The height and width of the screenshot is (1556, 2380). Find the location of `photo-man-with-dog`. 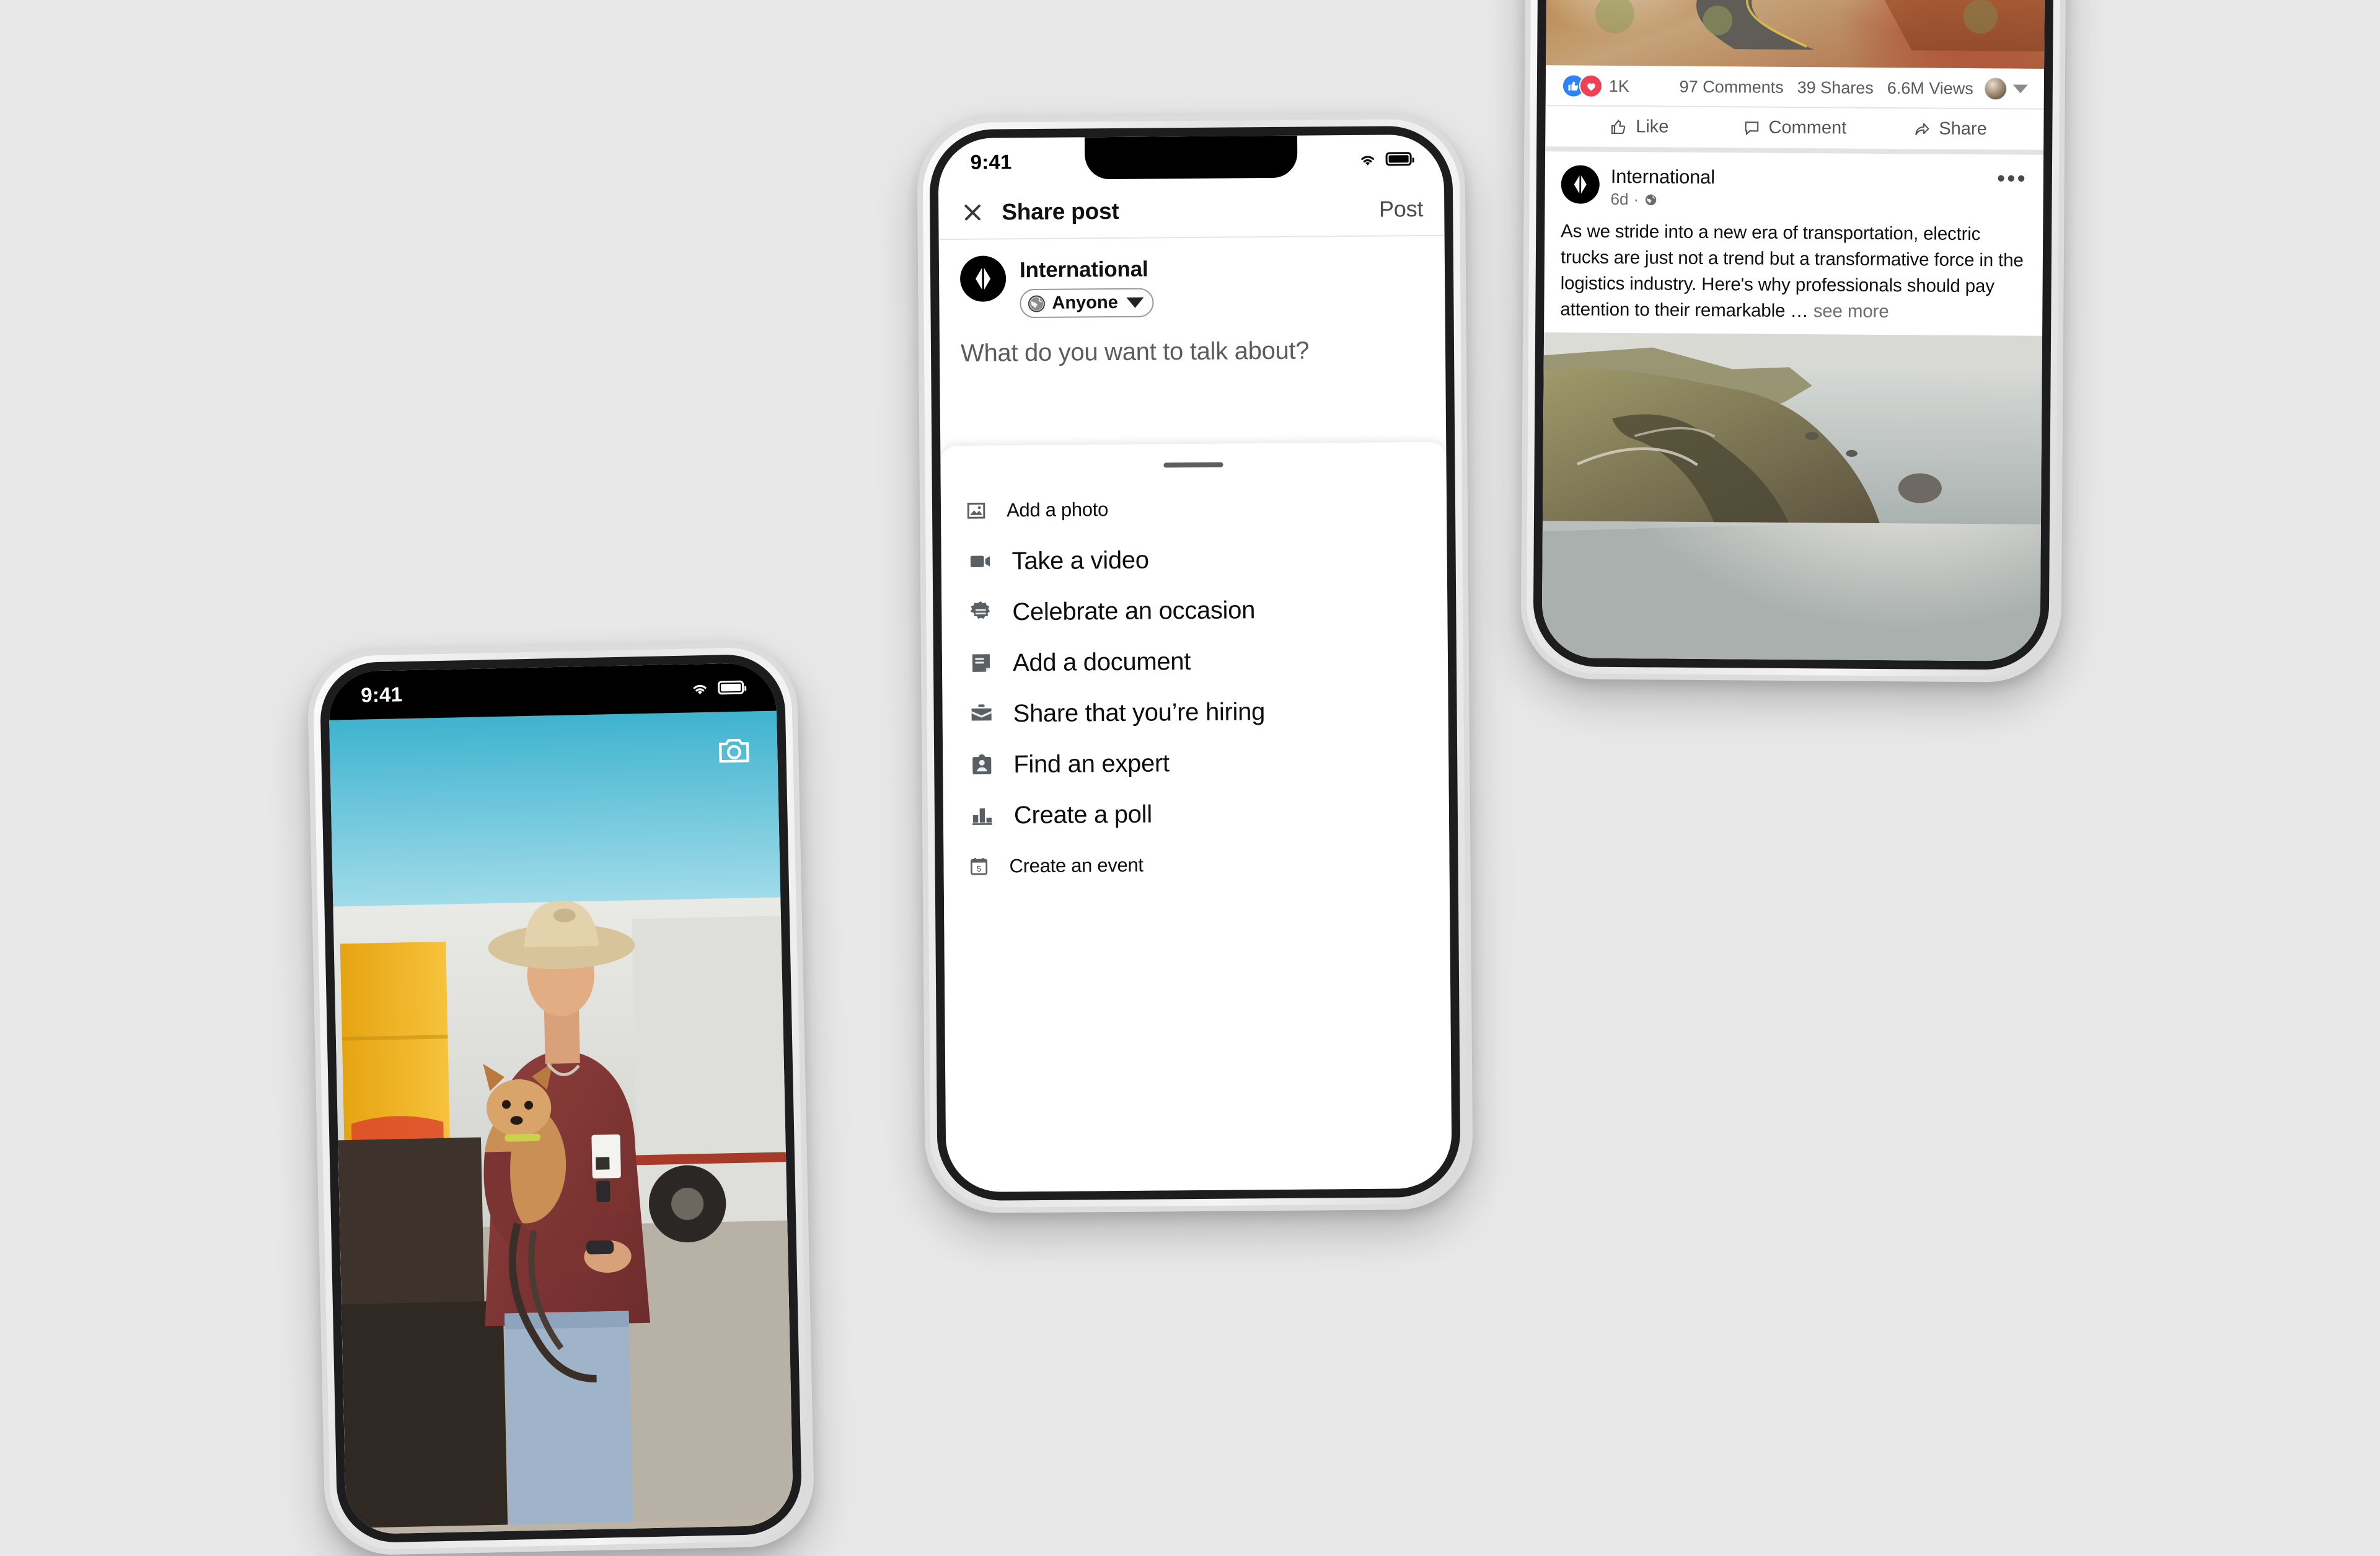

photo-man-with-dog is located at coordinates (561, 1119).